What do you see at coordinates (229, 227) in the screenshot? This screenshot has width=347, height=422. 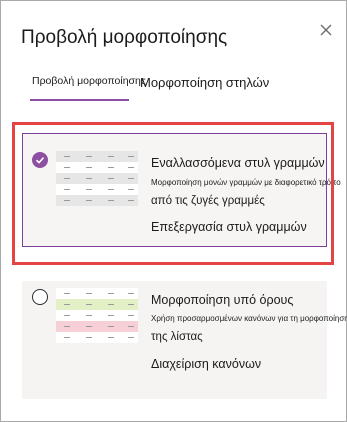 I see `edit-row-styles-link: Επεξεργασία στυλ γραμμών` at bounding box center [229, 227].